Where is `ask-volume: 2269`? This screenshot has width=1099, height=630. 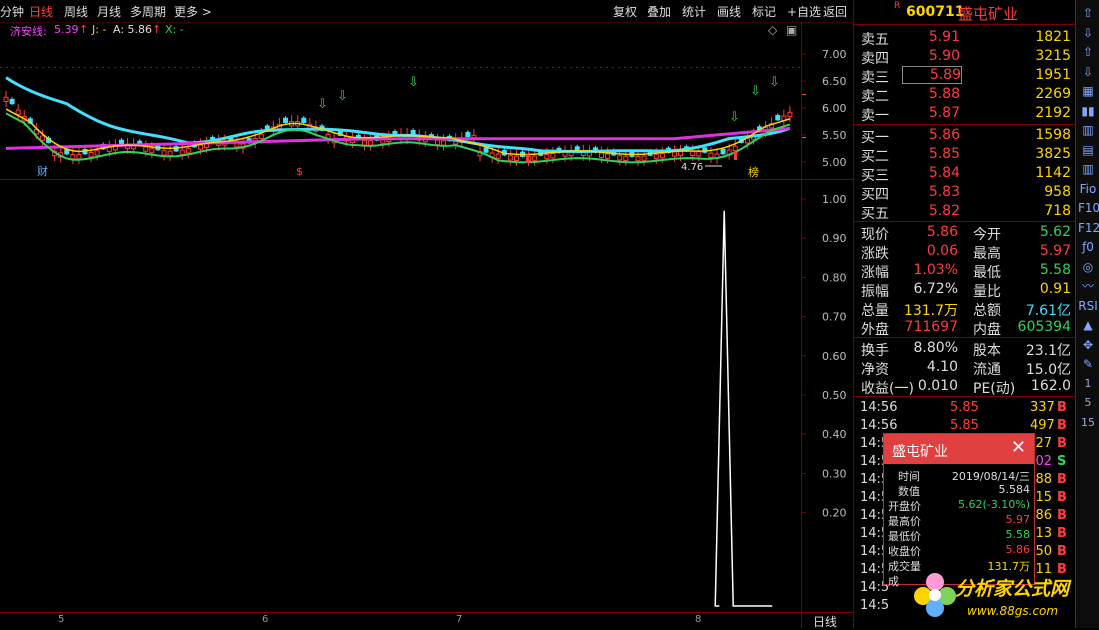
ask-volume: 2269 is located at coordinates (1053, 94).